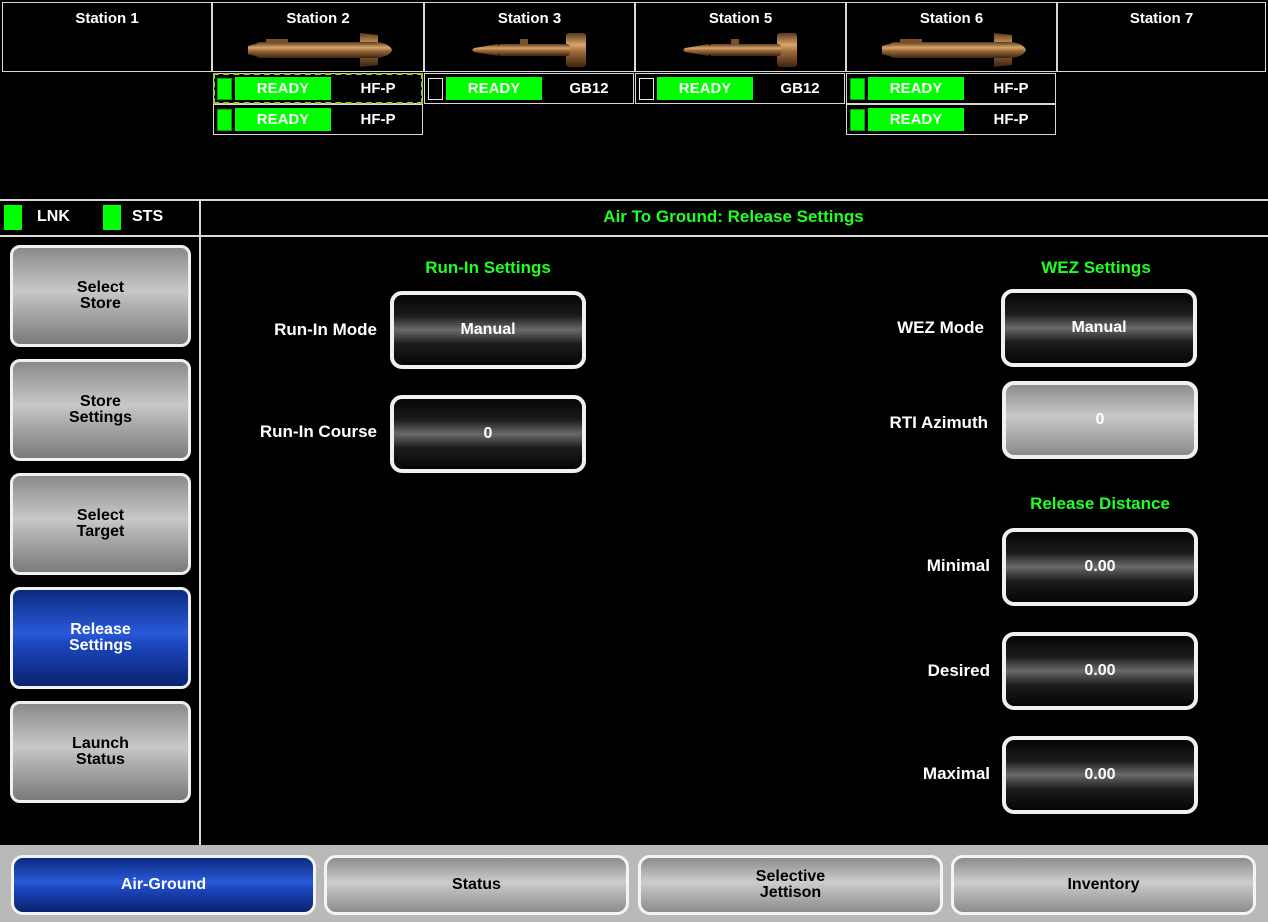  I want to click on station-name: Station 7, so click(1161, 18).